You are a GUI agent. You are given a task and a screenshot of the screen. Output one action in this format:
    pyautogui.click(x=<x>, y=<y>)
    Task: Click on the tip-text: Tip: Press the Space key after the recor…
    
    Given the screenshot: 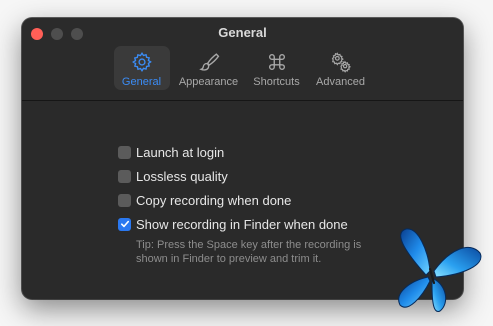 What is the action you would take?
    pyautogui.click(x=249, y=252)
    